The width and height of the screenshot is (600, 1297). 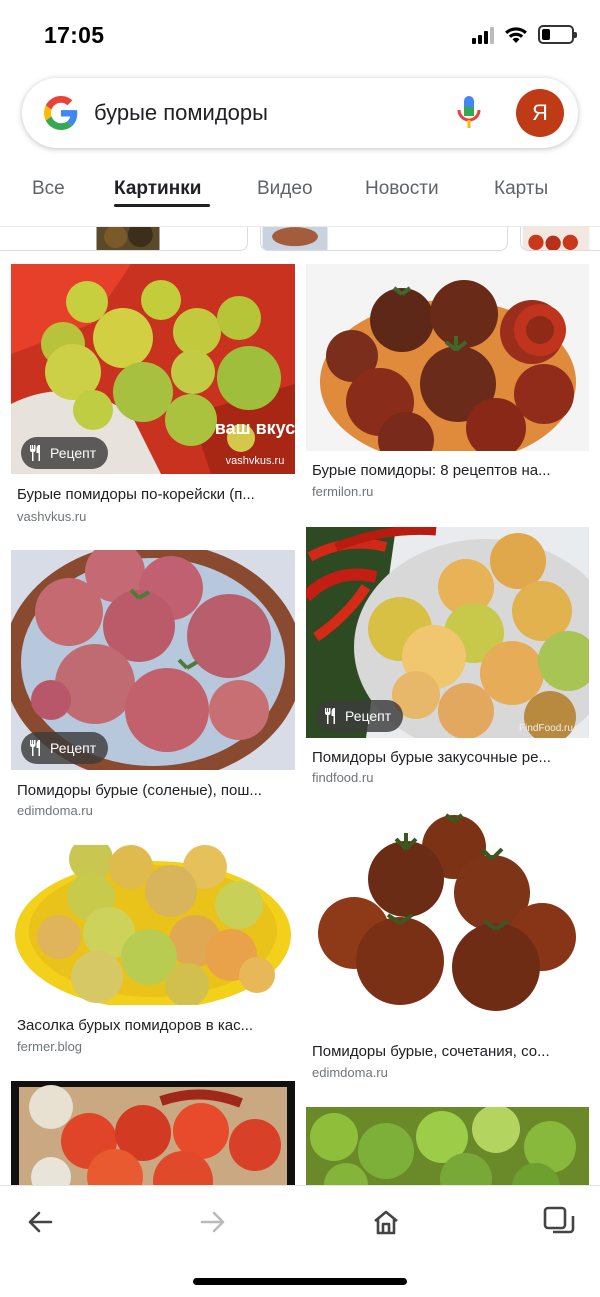 What do you see at coordinates (300, 35) in the screenshot?
I see `status-bar: 17:05` at bounding box center [300, 35].